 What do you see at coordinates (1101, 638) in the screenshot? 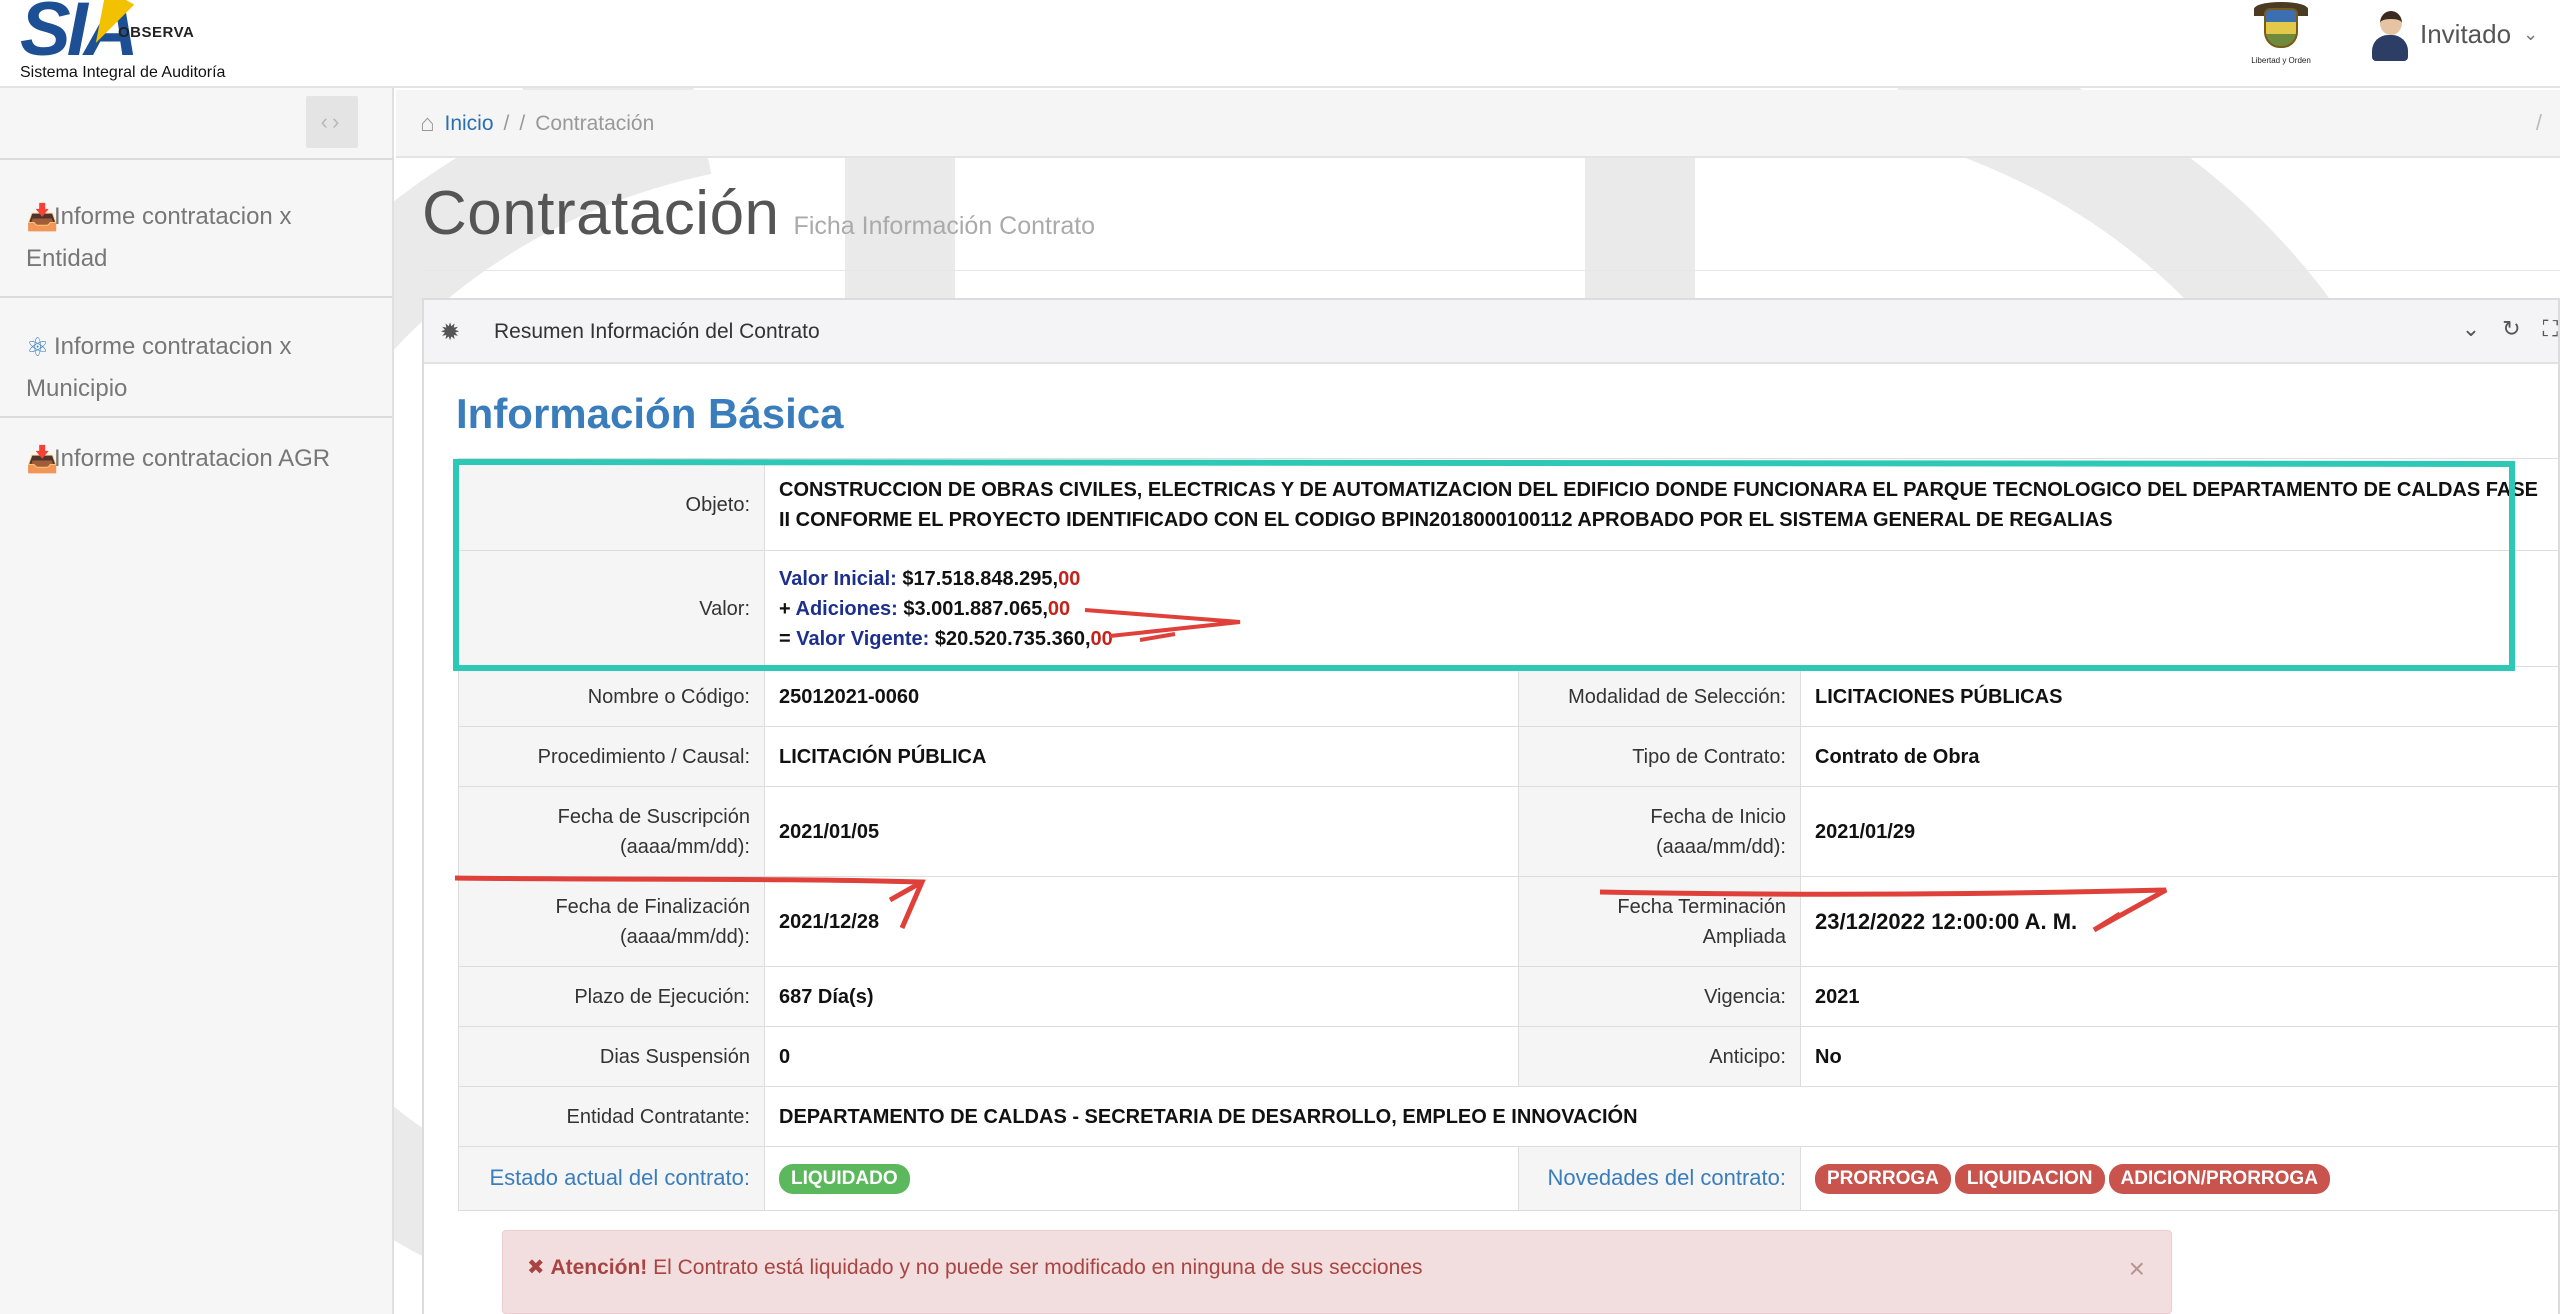
I see `vigente-cents: 00` at bounding box center [1101, 638].